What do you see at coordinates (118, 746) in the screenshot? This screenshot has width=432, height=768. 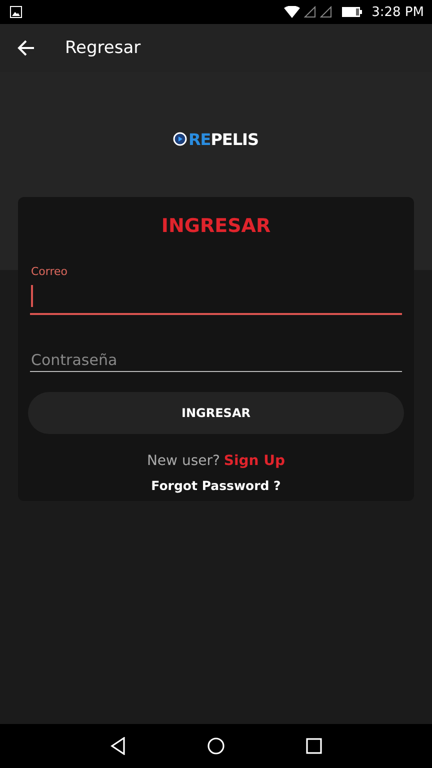 I see `back-icon` at bounding box center [118, 746].